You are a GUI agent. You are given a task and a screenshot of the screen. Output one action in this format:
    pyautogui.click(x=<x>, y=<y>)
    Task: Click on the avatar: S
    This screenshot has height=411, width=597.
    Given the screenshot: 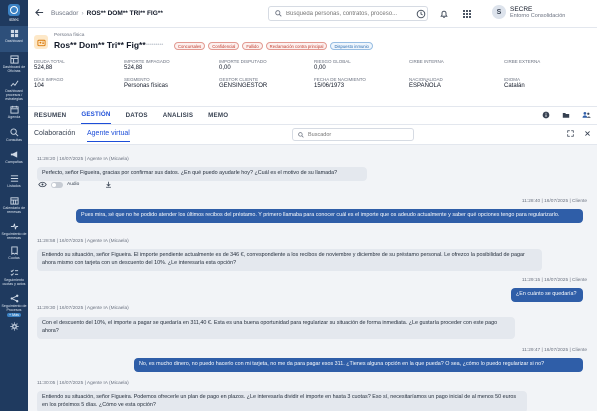 What is the action you would take?
    pyautogui.click(x=499, y=12)
    